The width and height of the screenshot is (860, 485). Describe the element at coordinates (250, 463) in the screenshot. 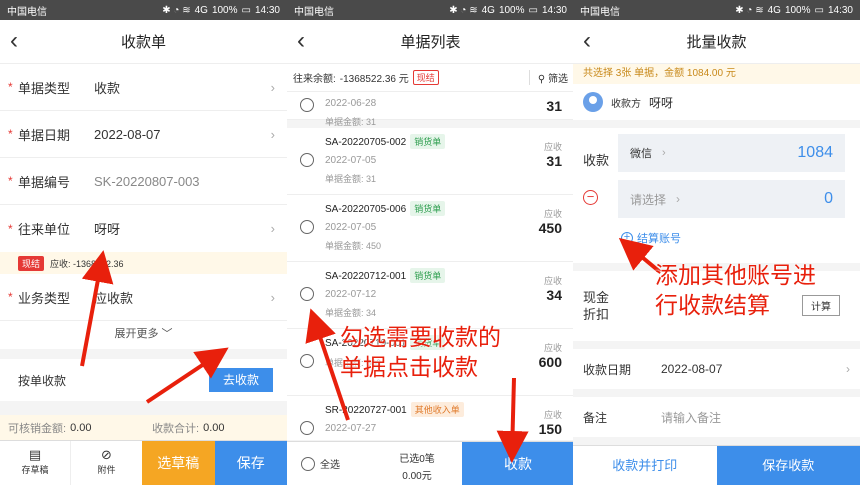

I see `save-button: 保存` at that location.